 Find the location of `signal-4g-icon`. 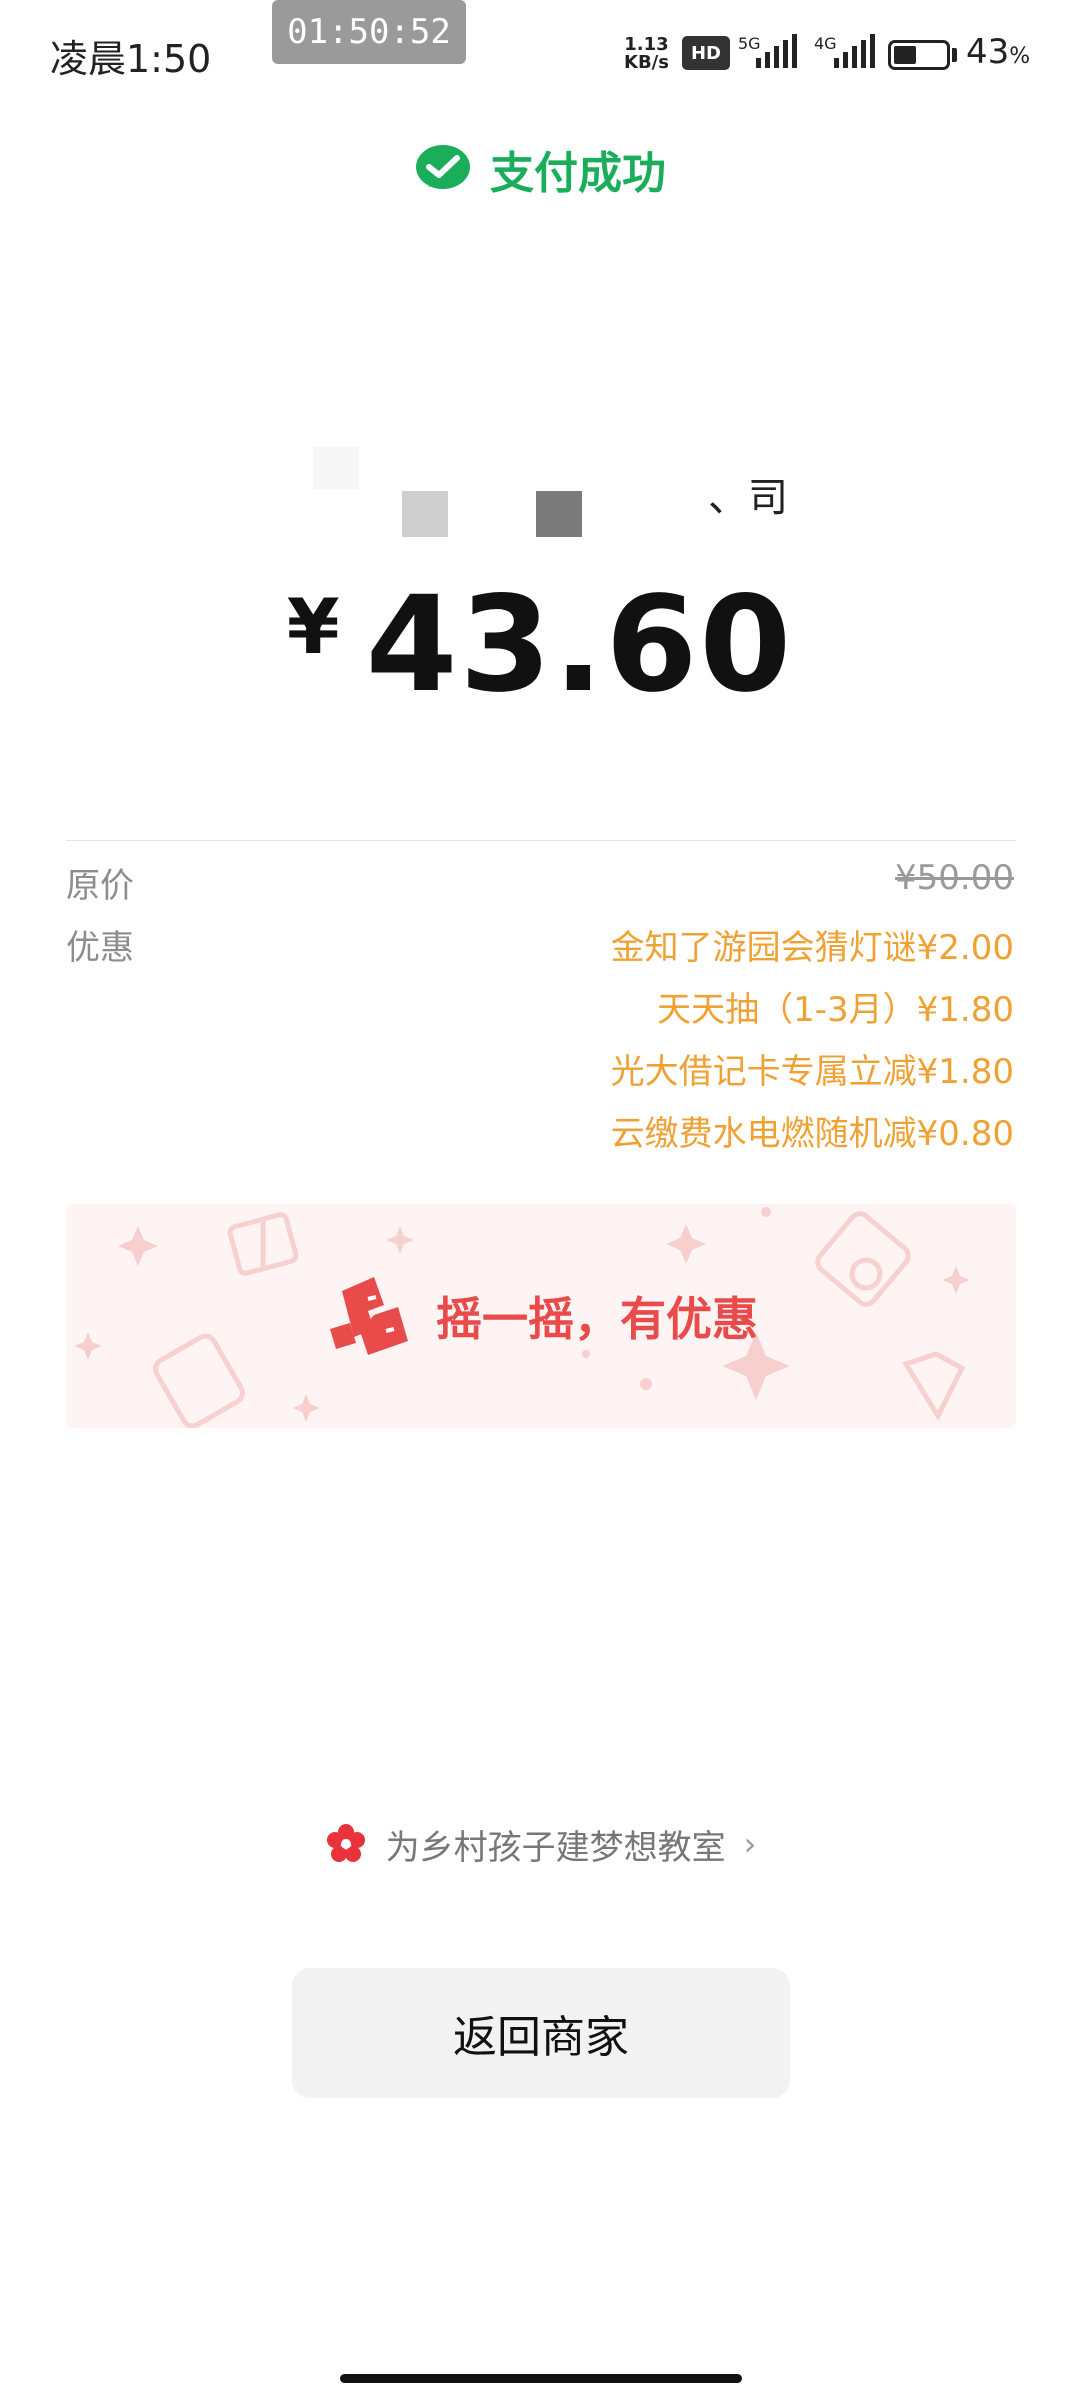

signal-4g-icon is located at coordinates (854, 51).